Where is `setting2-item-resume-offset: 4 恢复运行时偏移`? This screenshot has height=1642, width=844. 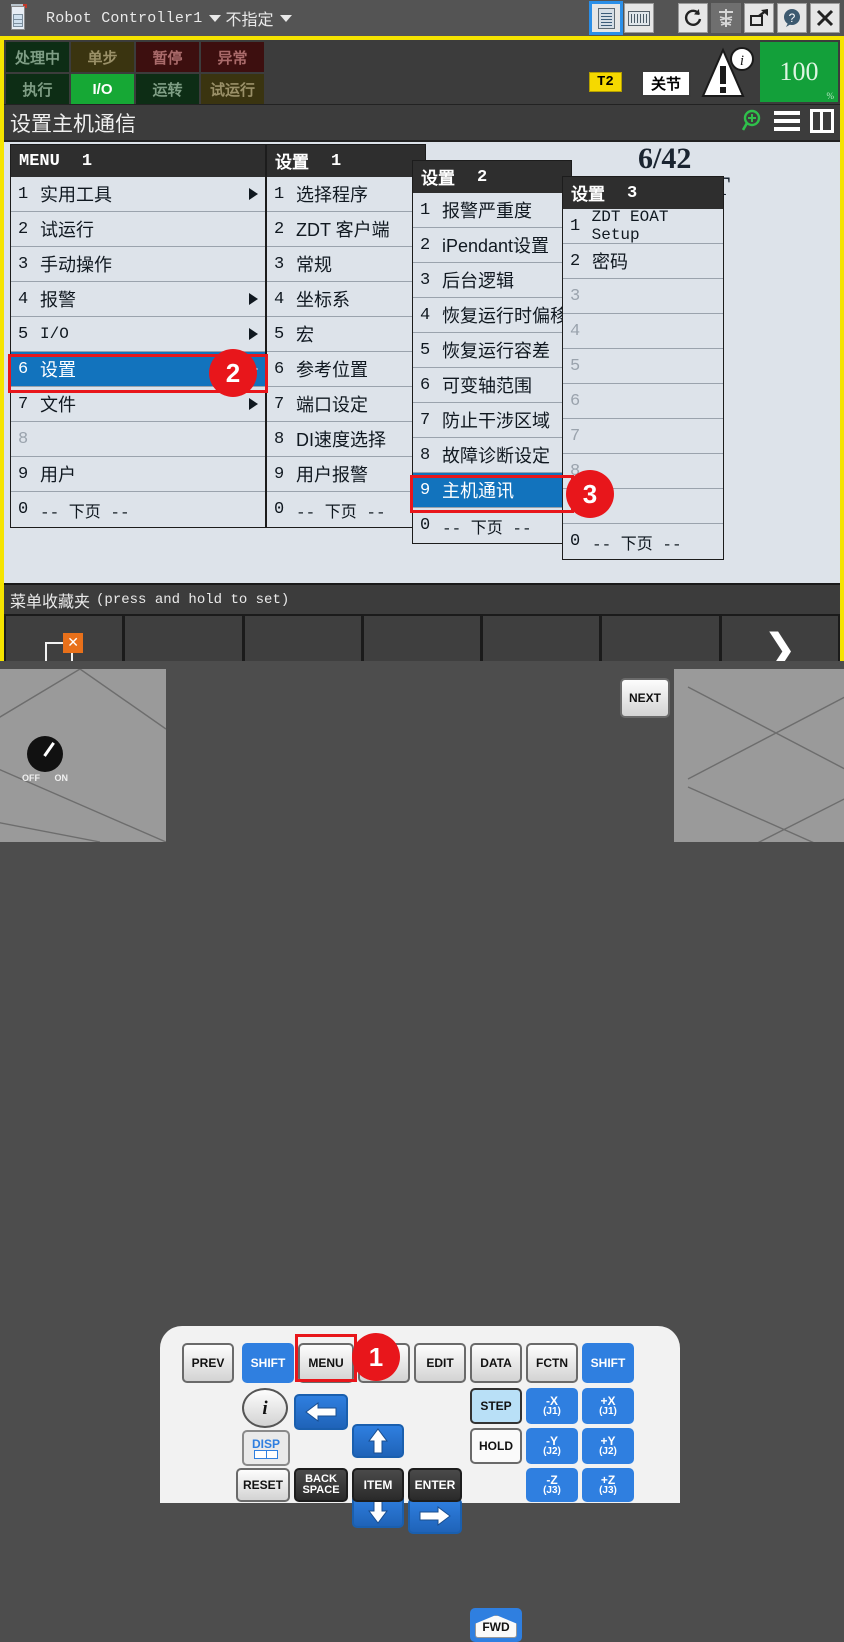
setting2-item-resume-offset: 4 恢复运行时偏移 is located at coordinates (492, 315).